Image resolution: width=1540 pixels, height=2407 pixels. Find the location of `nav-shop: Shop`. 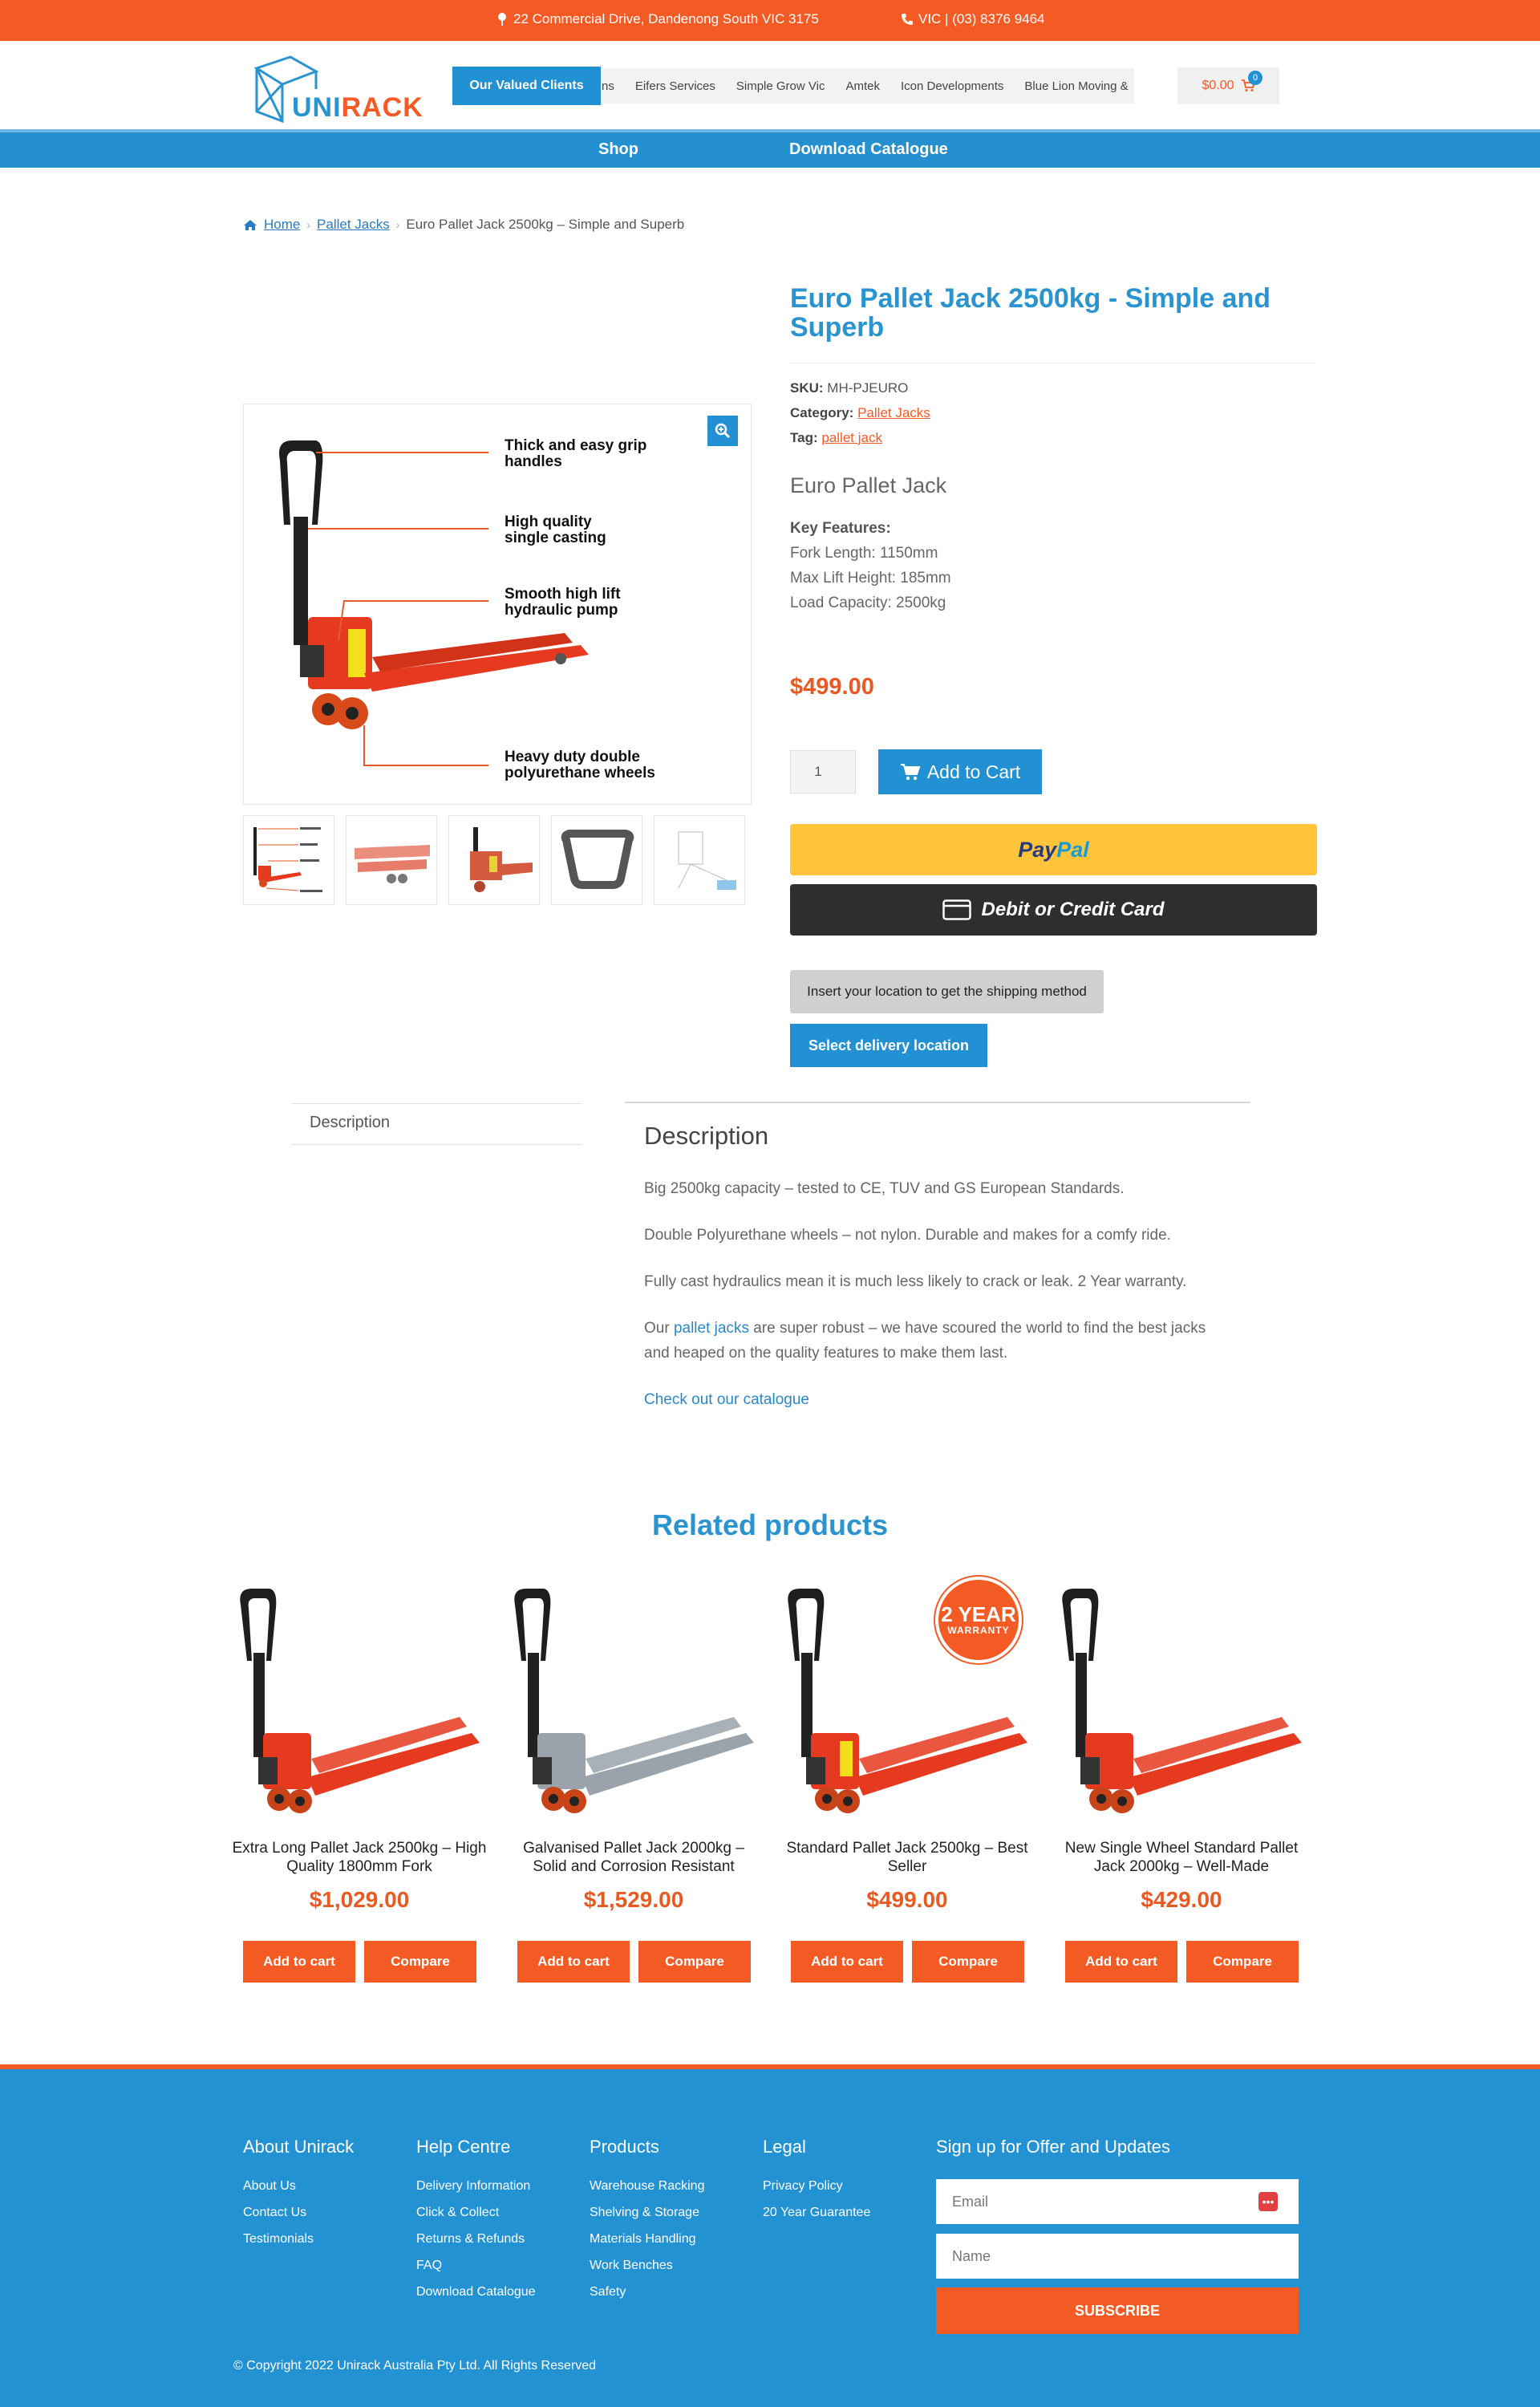

nav-shop: Shop is located at coordinates (618, 149).